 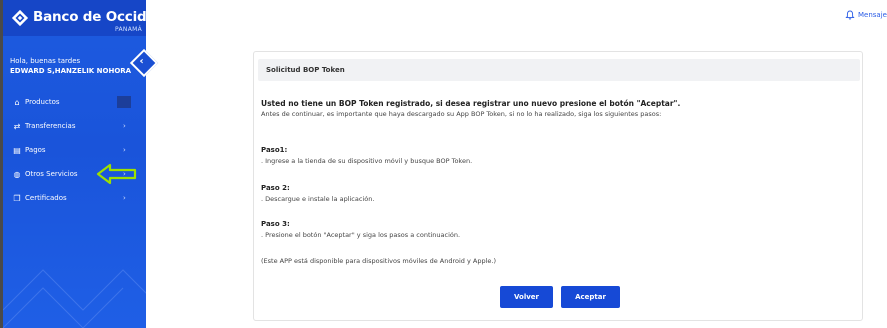 What do you see at coordinates (850, 15) in the screenshot?
I see `bell-icon` at bounding box center [850, 15].